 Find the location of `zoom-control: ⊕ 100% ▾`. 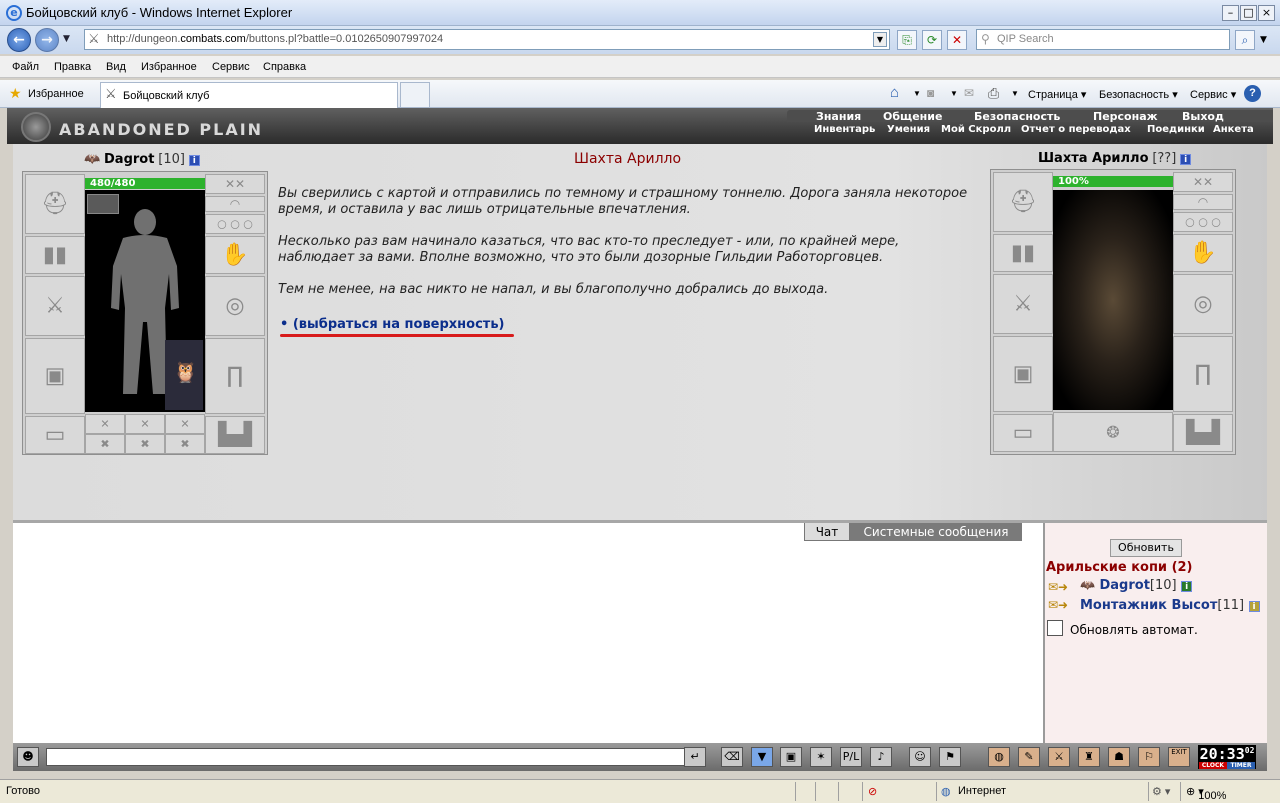

zoom-control: ⊕ 100% ▾ is located at coordinates (1206, 793).